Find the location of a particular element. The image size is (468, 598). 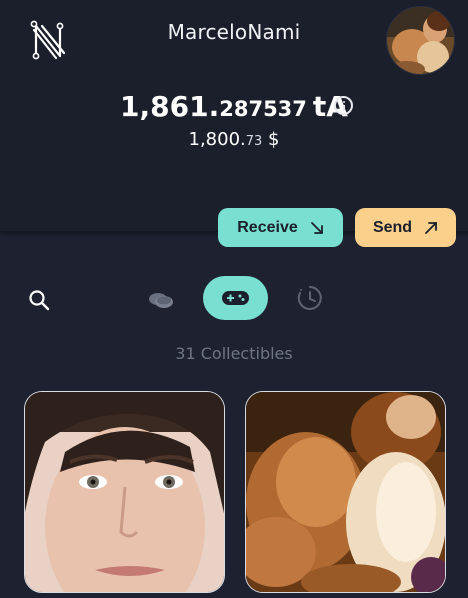

history-clock-icon is located at coordinates (310, 298).